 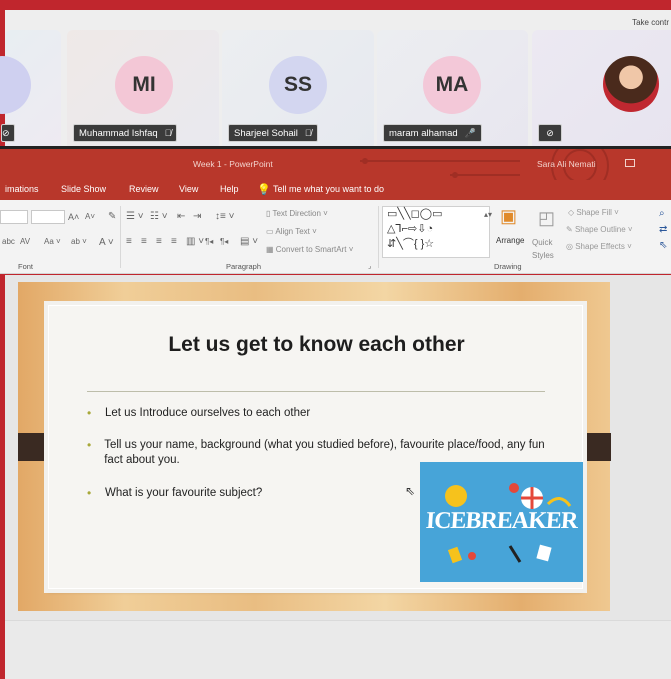 I want to click on tab-animations: imations, so click(x=22, y=189).